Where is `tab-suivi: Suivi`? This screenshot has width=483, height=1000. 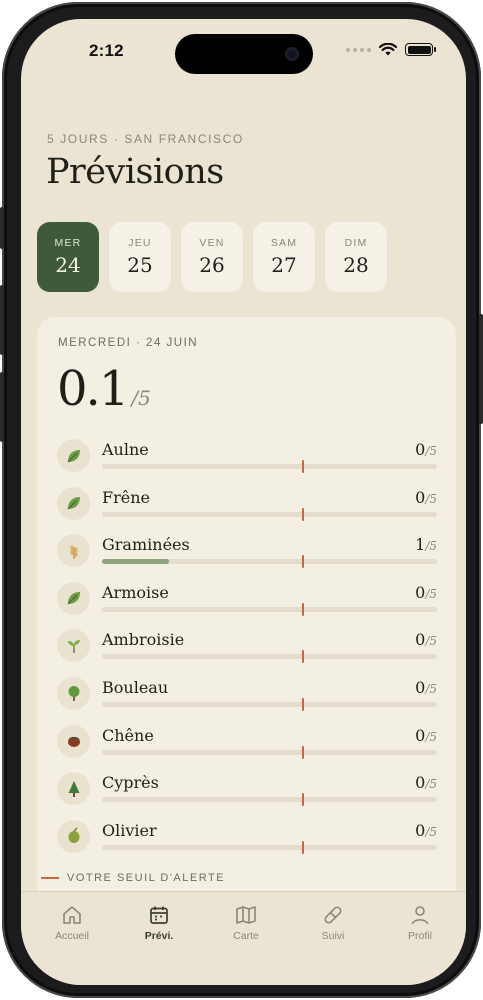 tab-suivi: Suivi is located at coordinates (333, 923).